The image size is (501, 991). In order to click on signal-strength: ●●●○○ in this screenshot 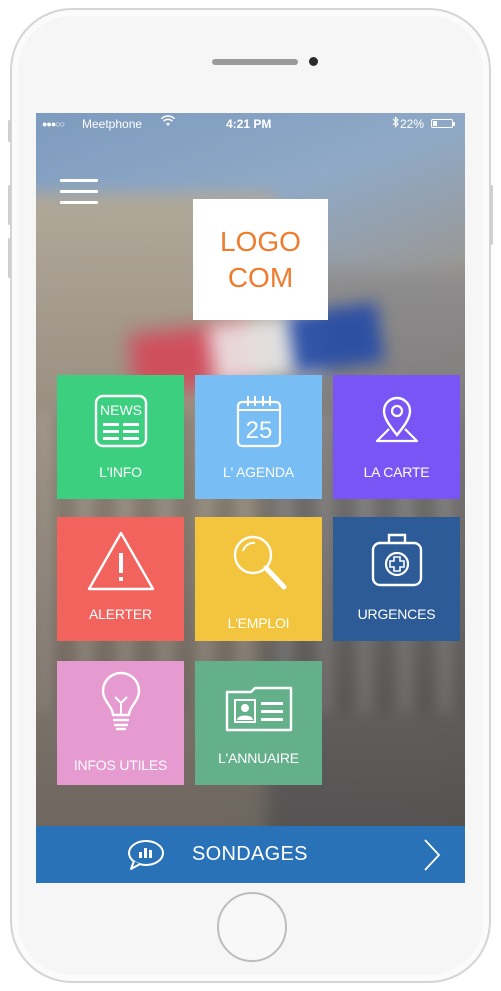, I will do `click(53, 124)`.